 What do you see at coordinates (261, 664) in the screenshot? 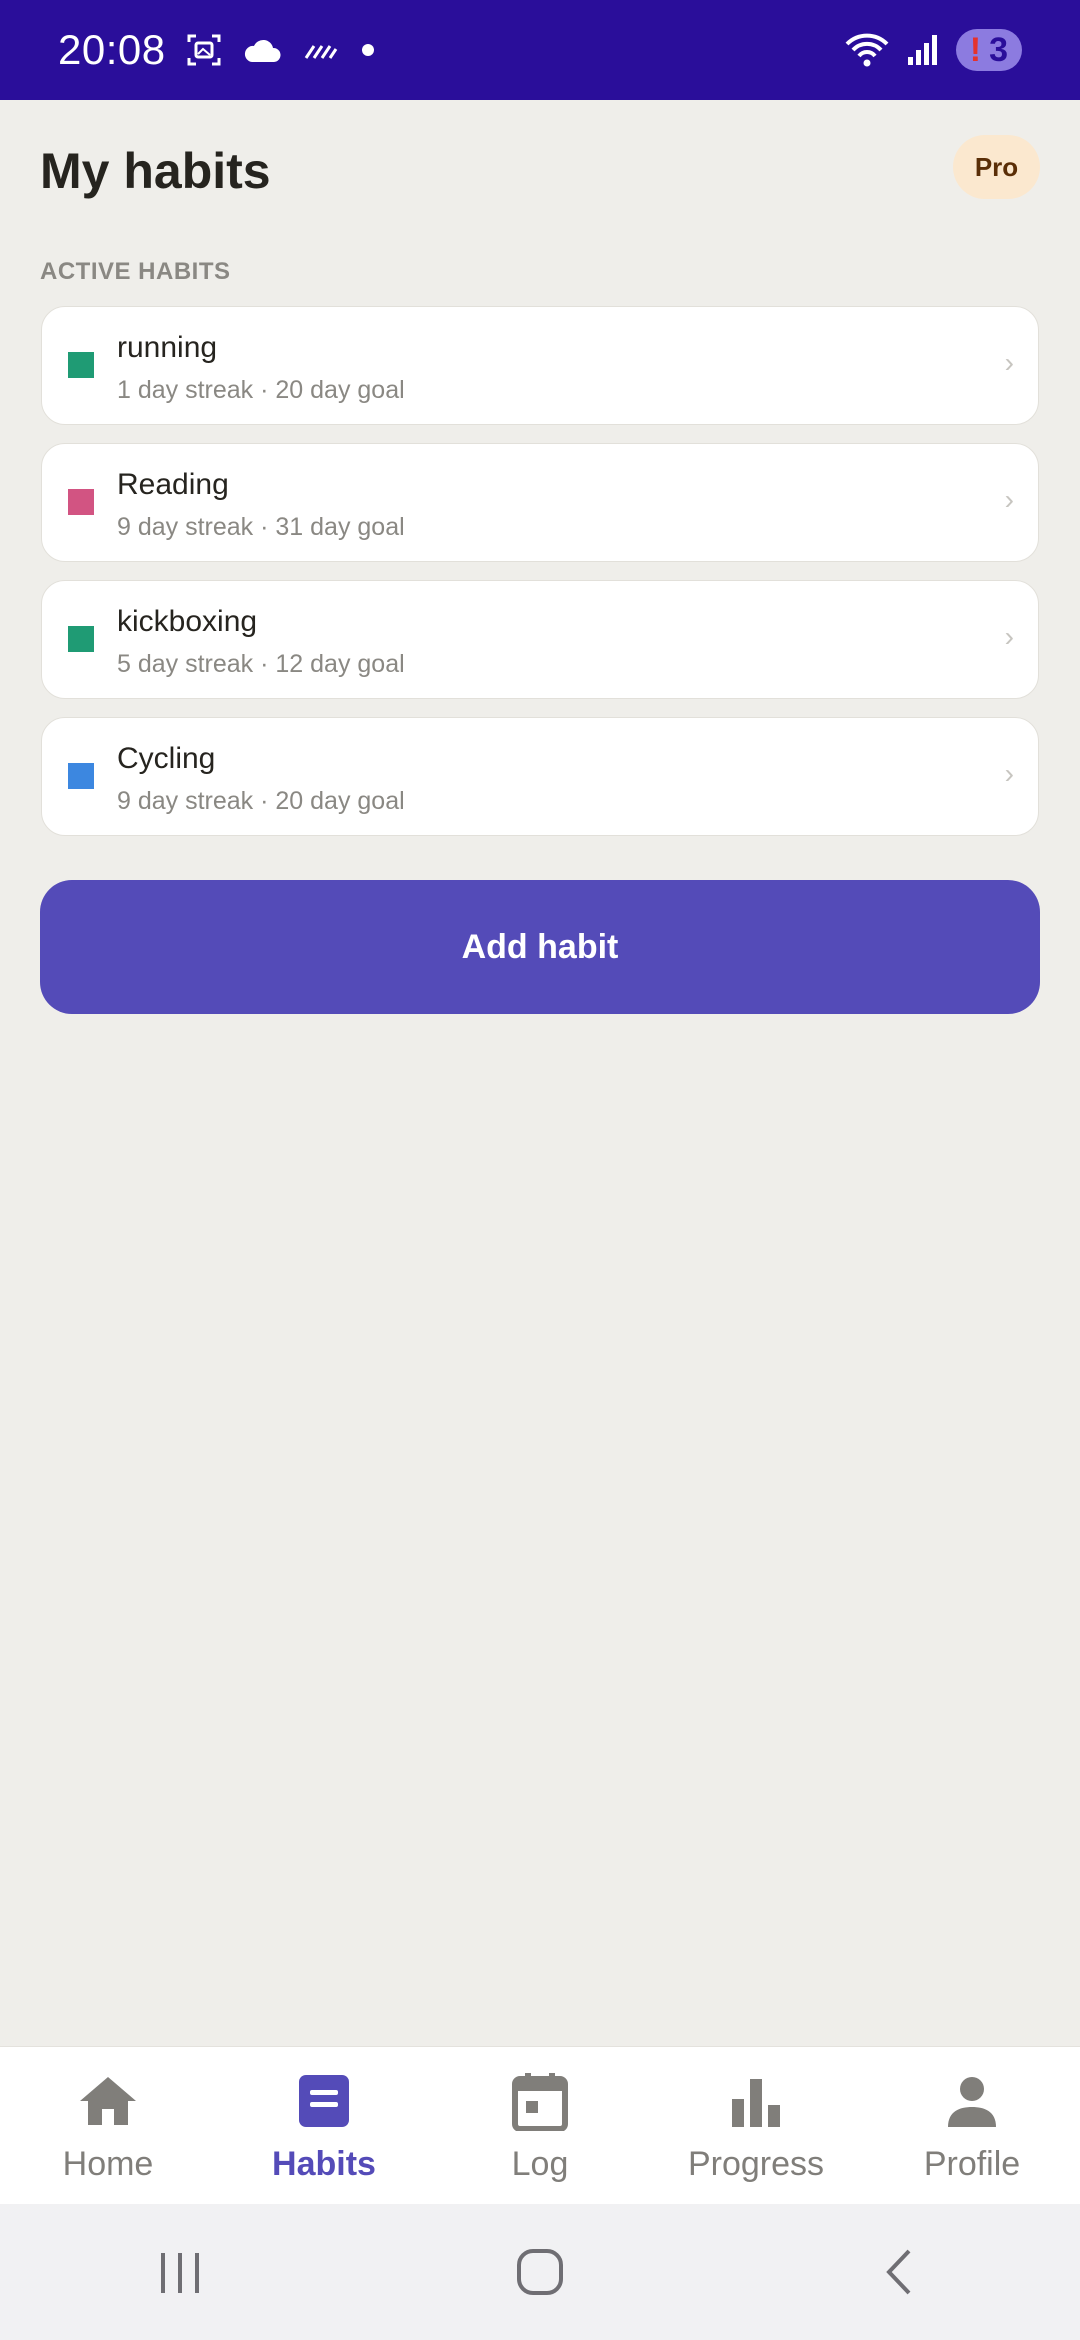
I see `habit-meta: 5 day streak · 12 day goal` at bounding box center [261, 664].